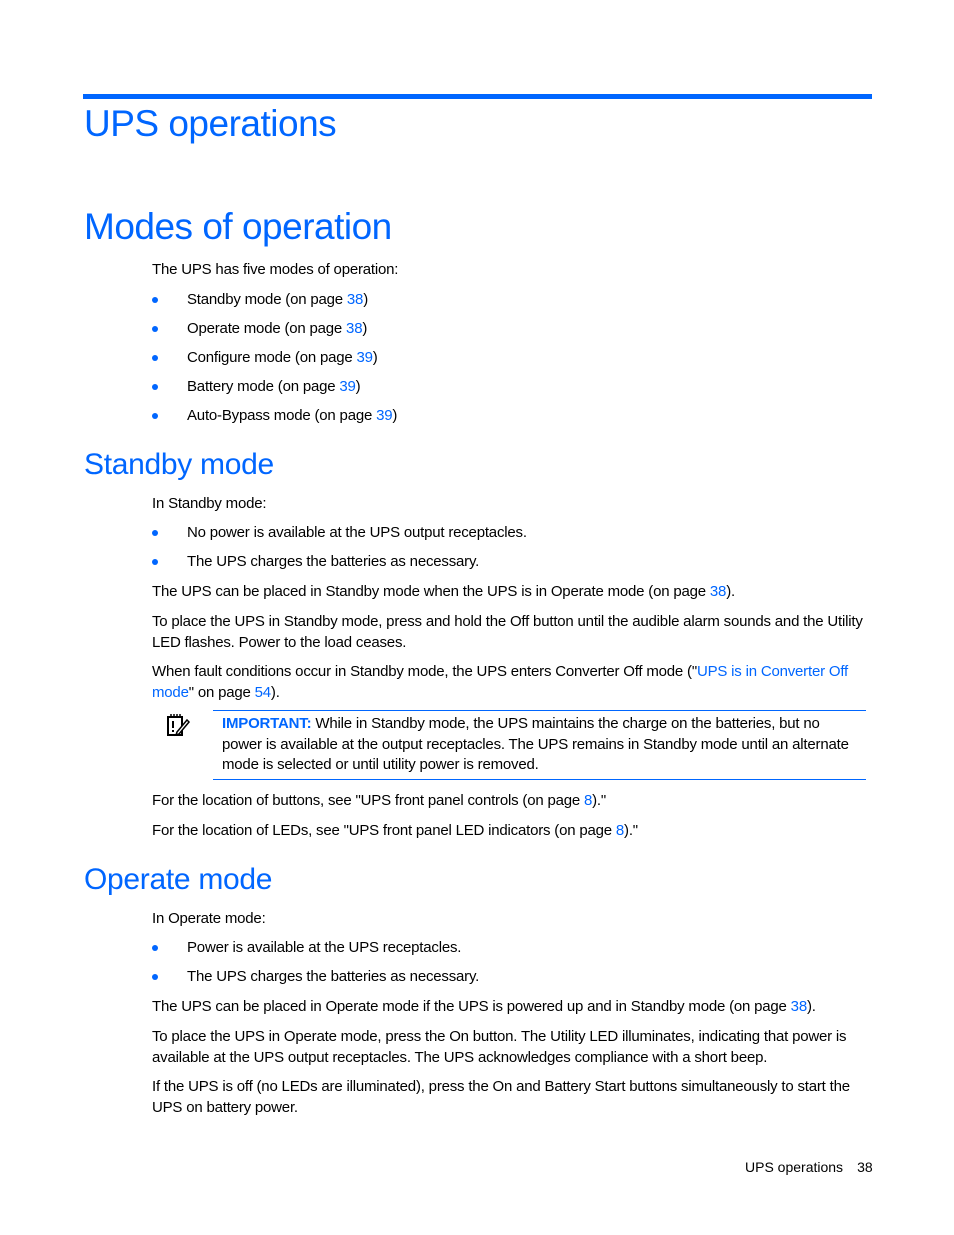 This screenshot has height=1235, width=954. What do you see at coordinates (794, 1167) in the screenshot?
I see `footer-section: UPS operations` at bounding box center [794, 1167].